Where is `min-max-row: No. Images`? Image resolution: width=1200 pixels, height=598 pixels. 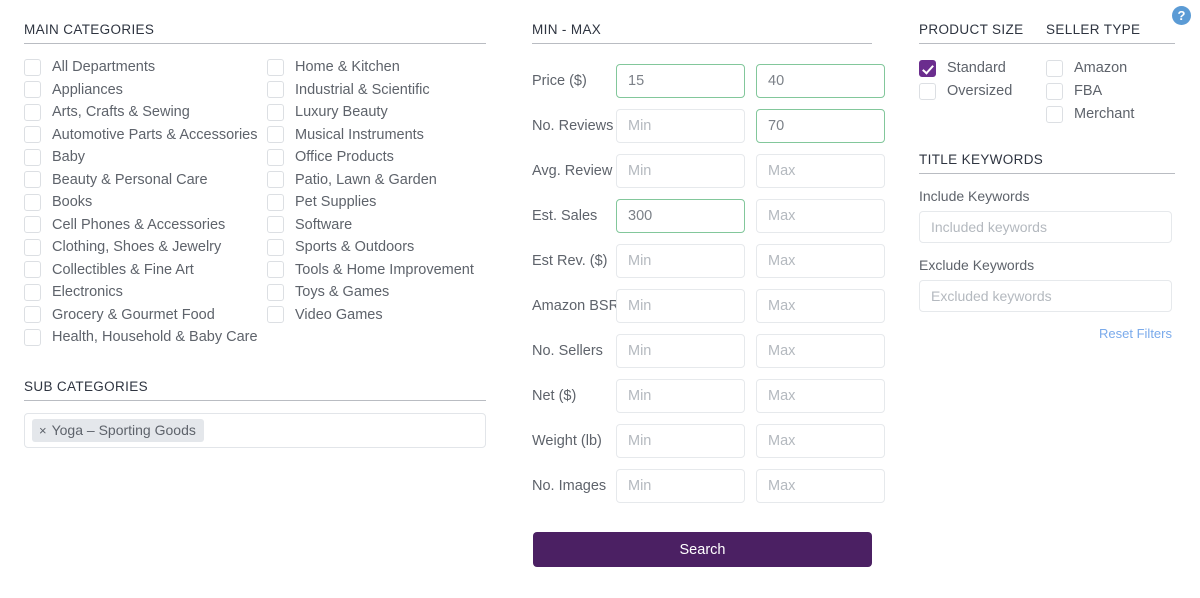 min-max-row: No. Images is located at coordinates (708, 485).